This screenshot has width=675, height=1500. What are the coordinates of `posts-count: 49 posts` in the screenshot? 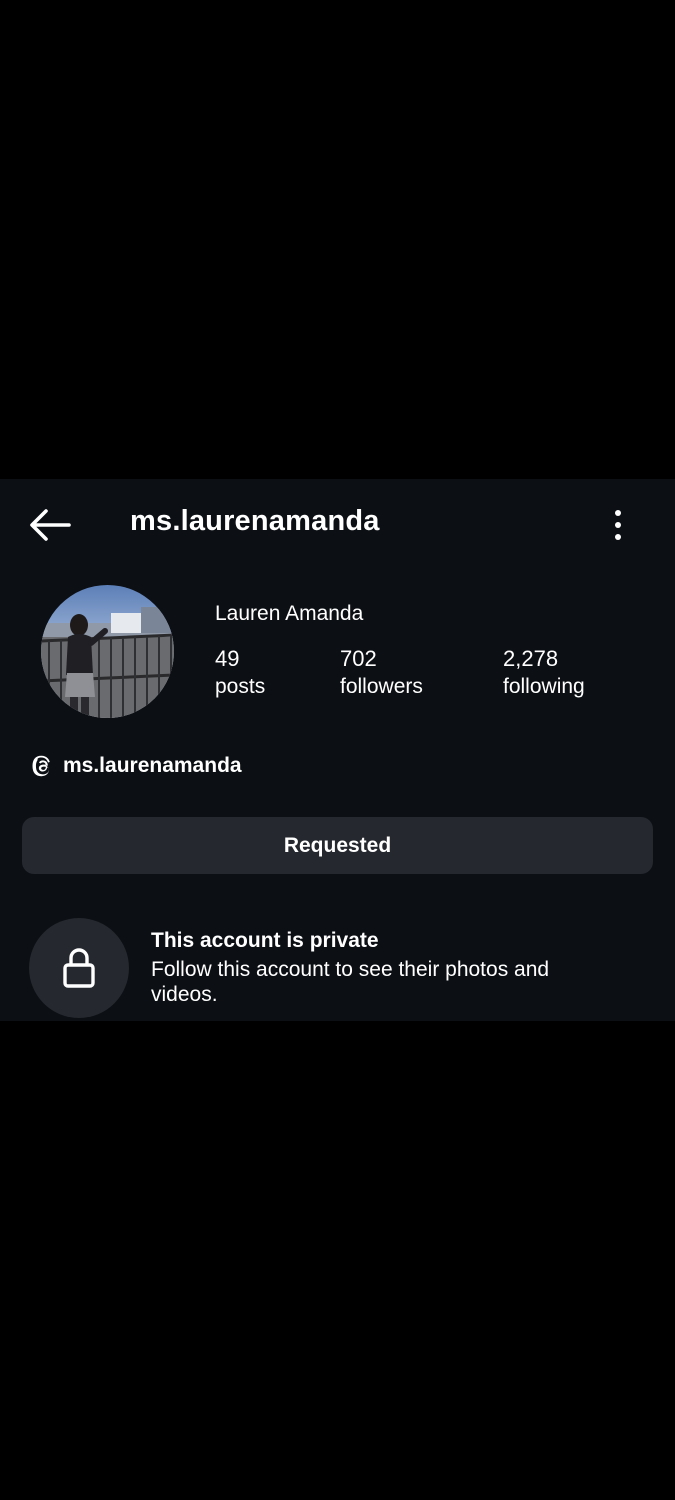 It's located at (240, 673).